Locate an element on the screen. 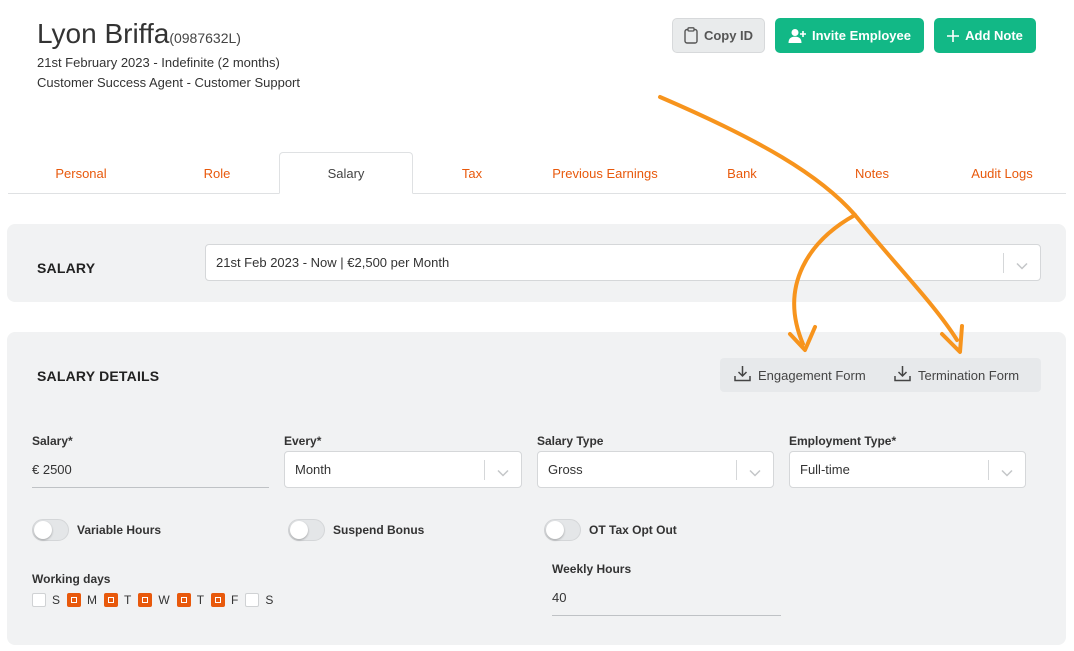  suspend-bonus-toggle-row: Suspend Bonus is located at coordinates (356, 530).